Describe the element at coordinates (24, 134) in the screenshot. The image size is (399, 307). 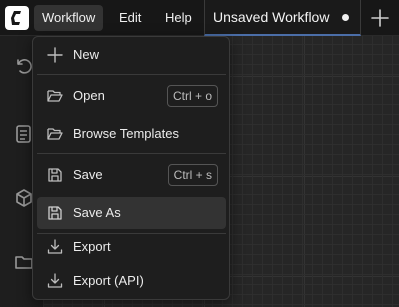
I see `queue-icon` at that location.